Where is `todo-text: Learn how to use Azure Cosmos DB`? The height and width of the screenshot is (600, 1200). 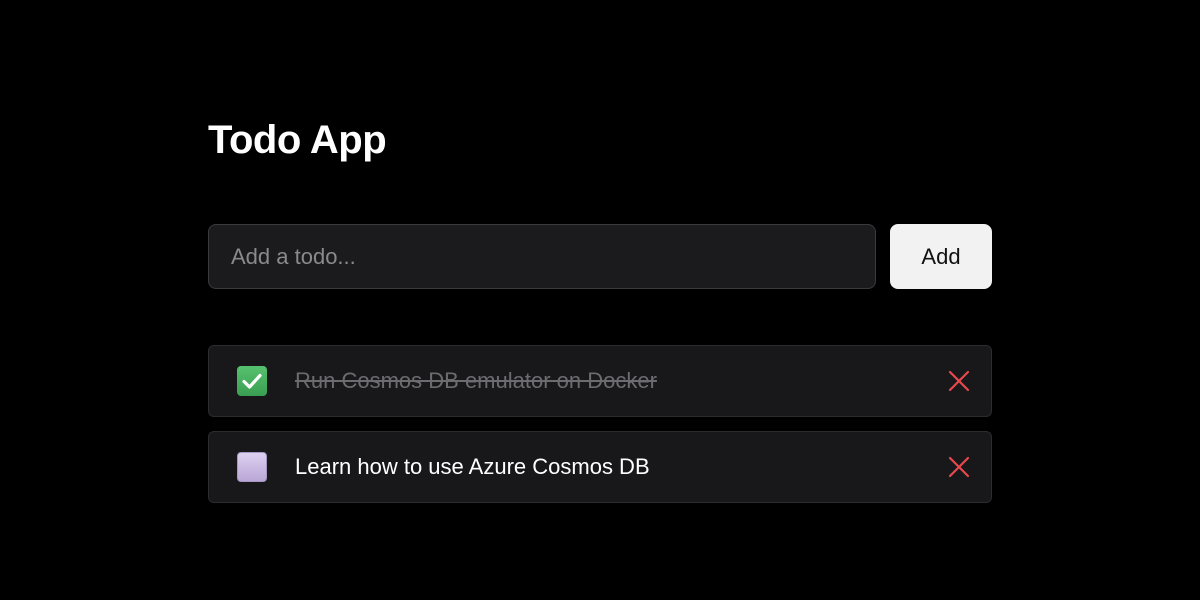 todo-text: Learn how to use Azure Cosmos DB is located at coordinates (472, 466).